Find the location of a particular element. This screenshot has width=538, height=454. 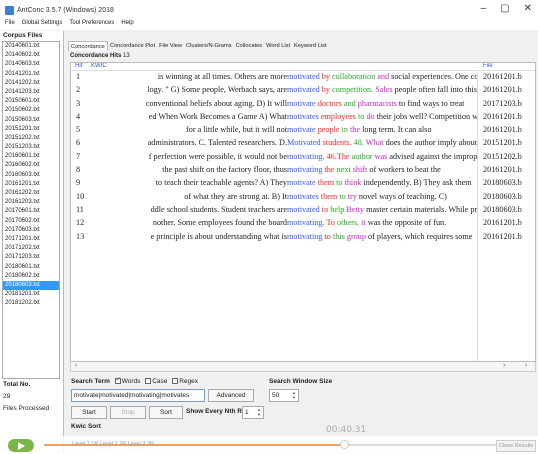

tab-collocates: Collocates is located at coordinates (249, 46).